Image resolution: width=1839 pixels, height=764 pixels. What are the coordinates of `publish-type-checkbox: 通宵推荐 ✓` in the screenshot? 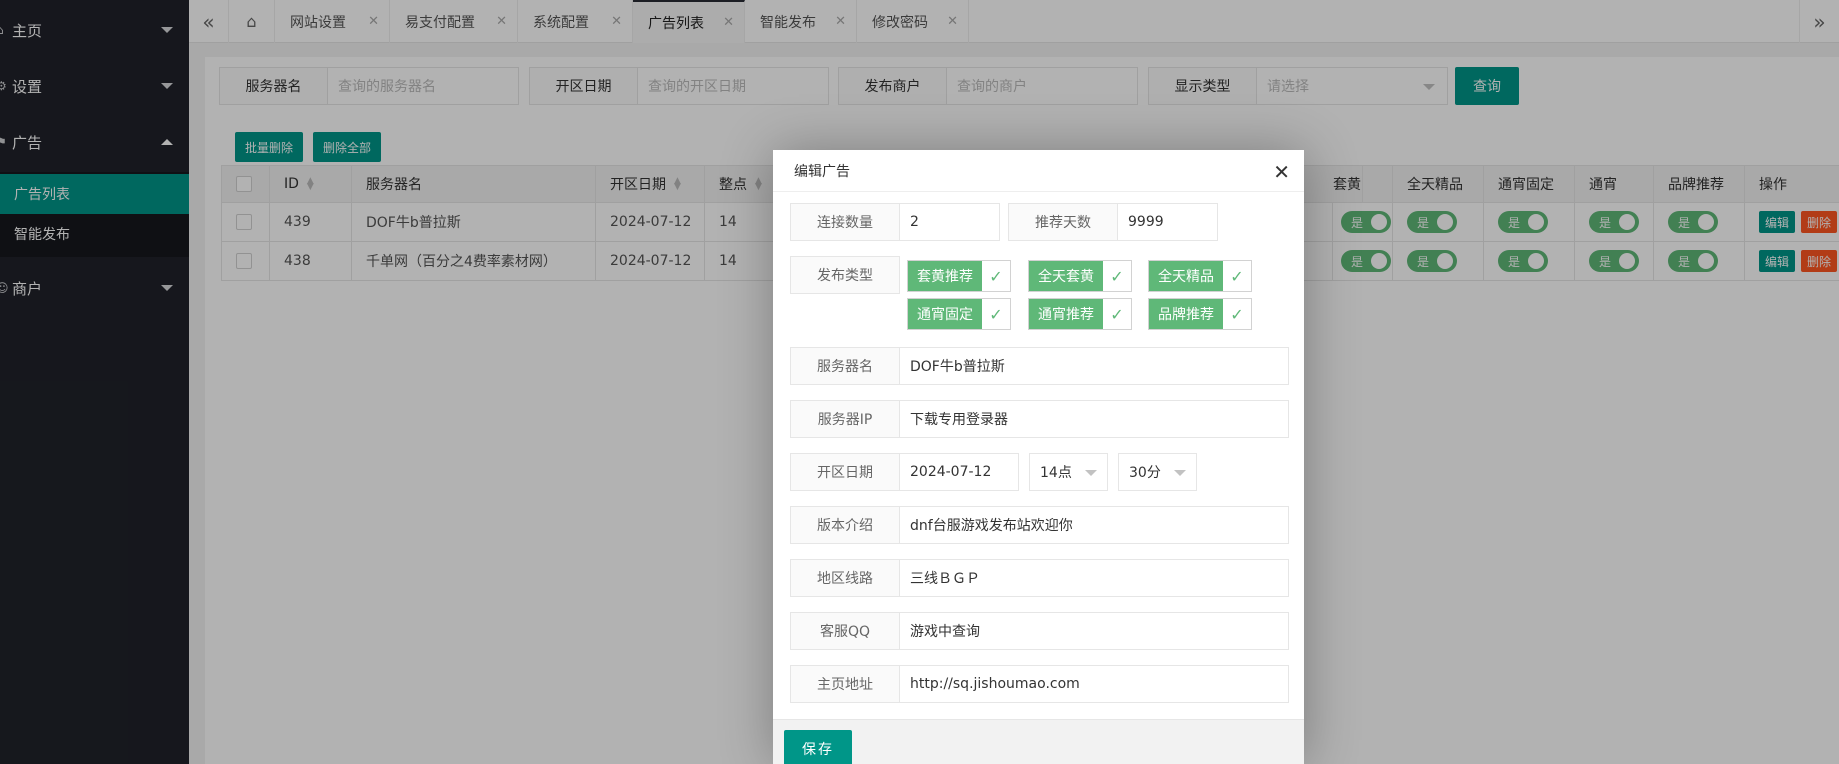 It's located at (1080, 314).